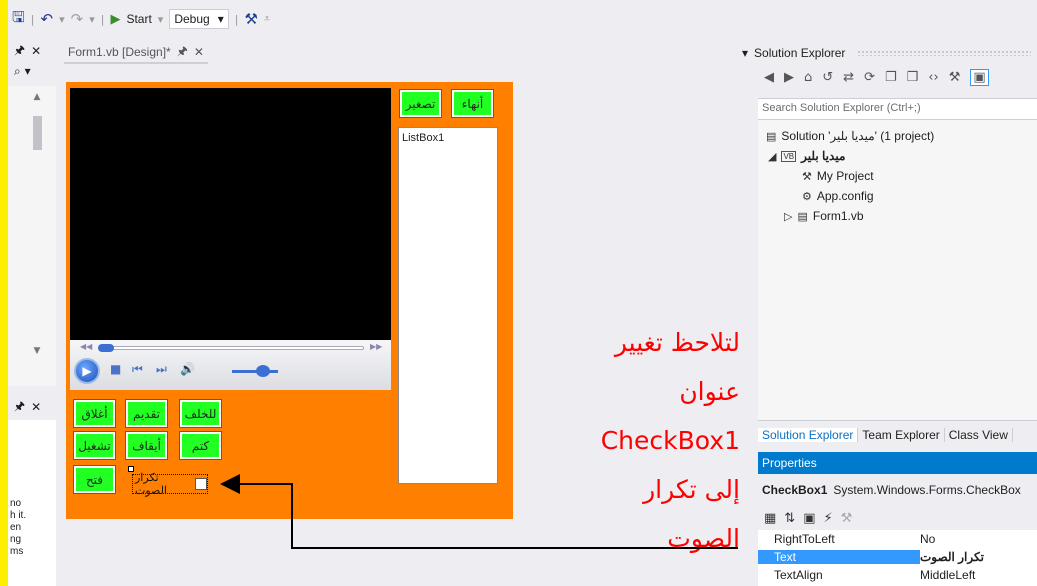 The width and height of the screenshot is (1037, 586). I want to click on volume-thumb, so click(263, 371).